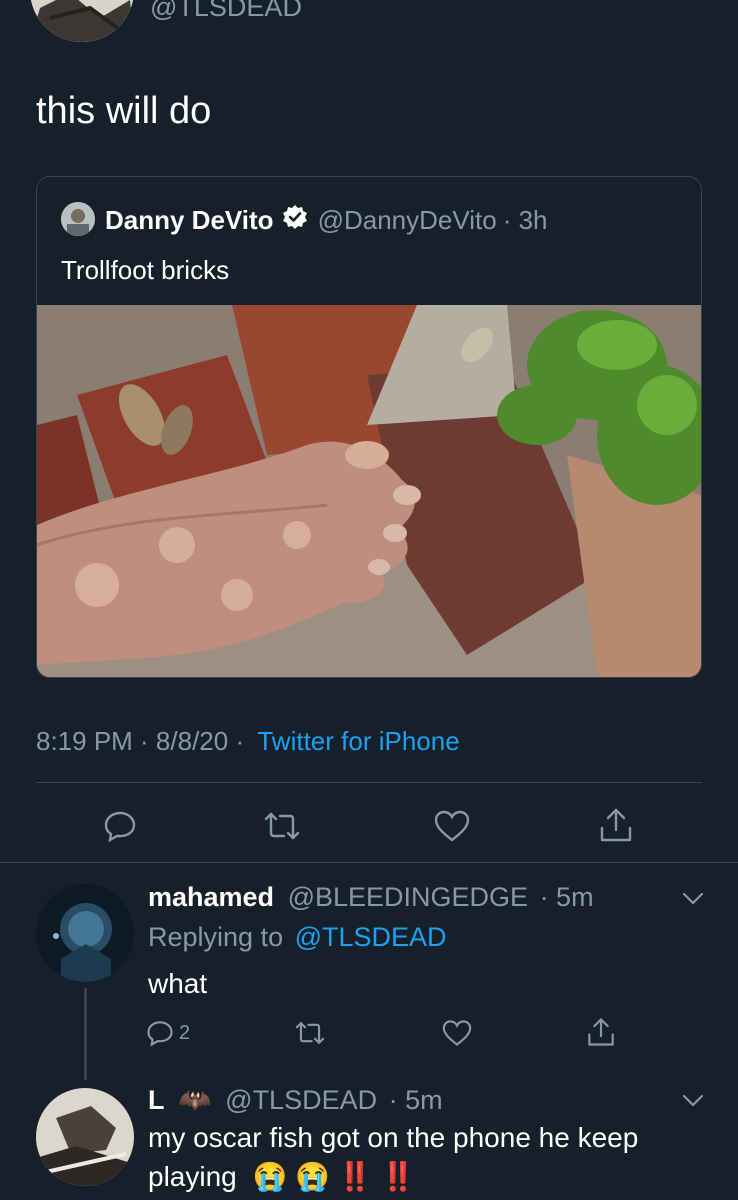  Describe the element at coordinates (124, 111) in the screenshot. I see `tweet-text: this will do` at that location.